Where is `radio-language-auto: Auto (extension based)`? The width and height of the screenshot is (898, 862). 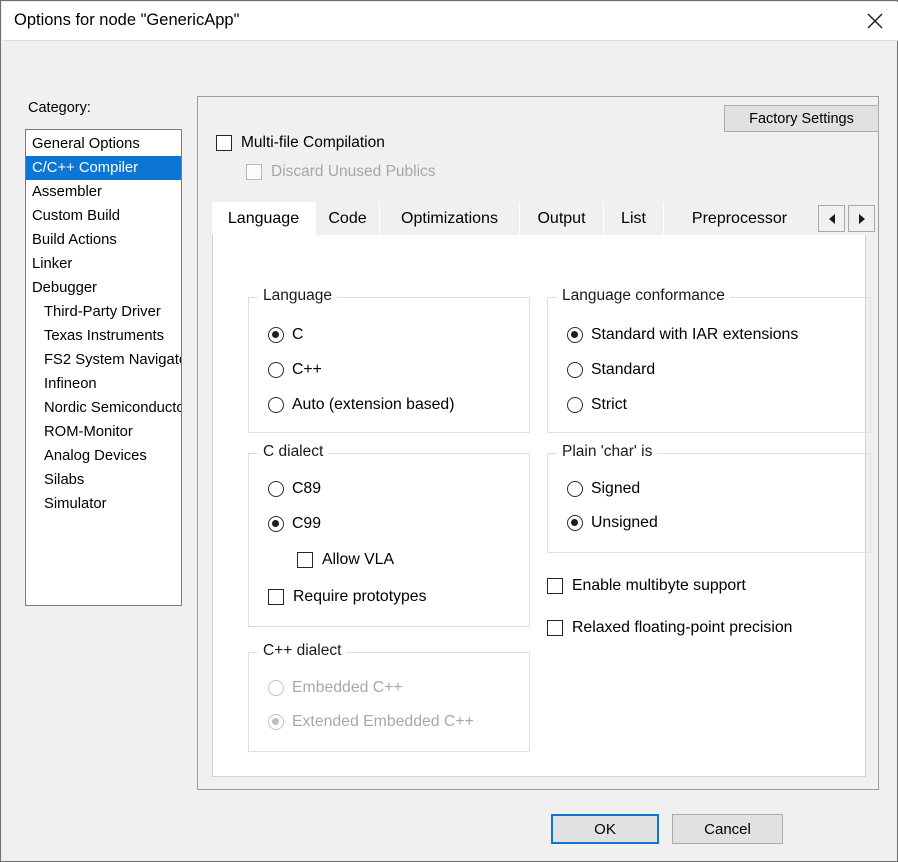
radio-language-auto: Auto (extension based) is located at coordinates (361, 405).